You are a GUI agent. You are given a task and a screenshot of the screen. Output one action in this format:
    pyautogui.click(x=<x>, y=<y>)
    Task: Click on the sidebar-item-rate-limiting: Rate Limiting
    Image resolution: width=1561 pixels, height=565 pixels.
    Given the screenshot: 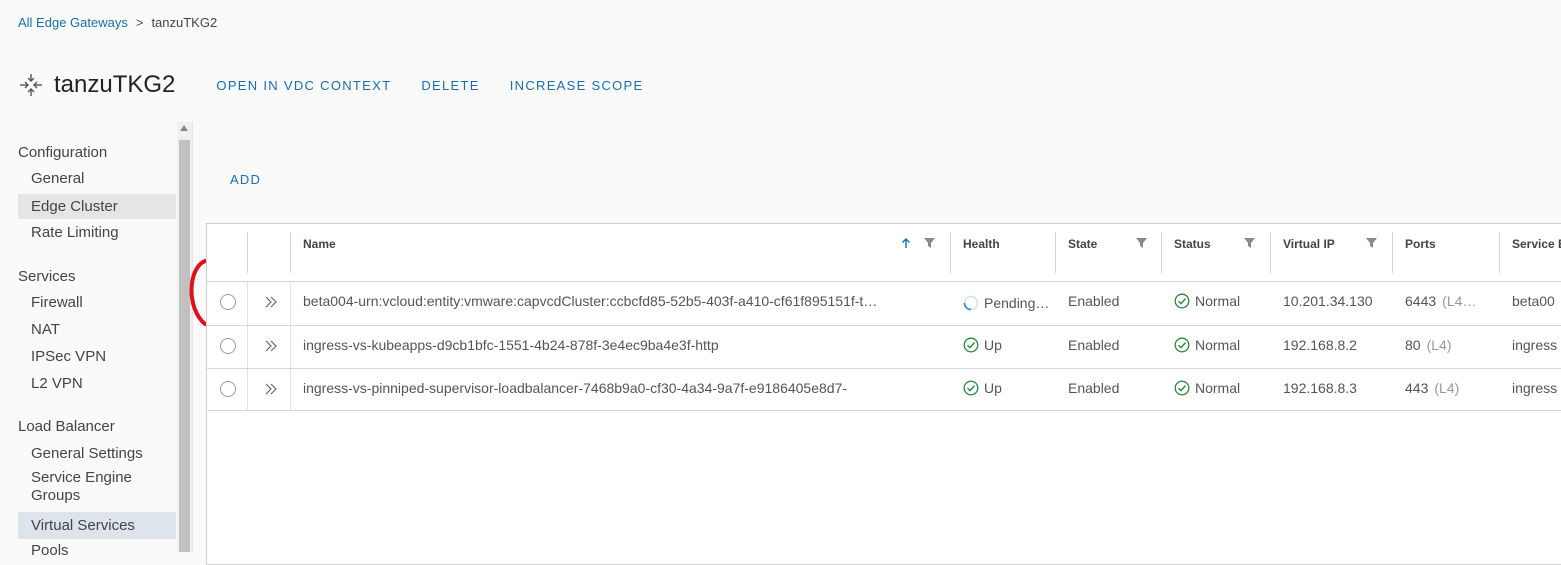 What is the action you would take?
    pyautogui.click(x=97, y=233)
    